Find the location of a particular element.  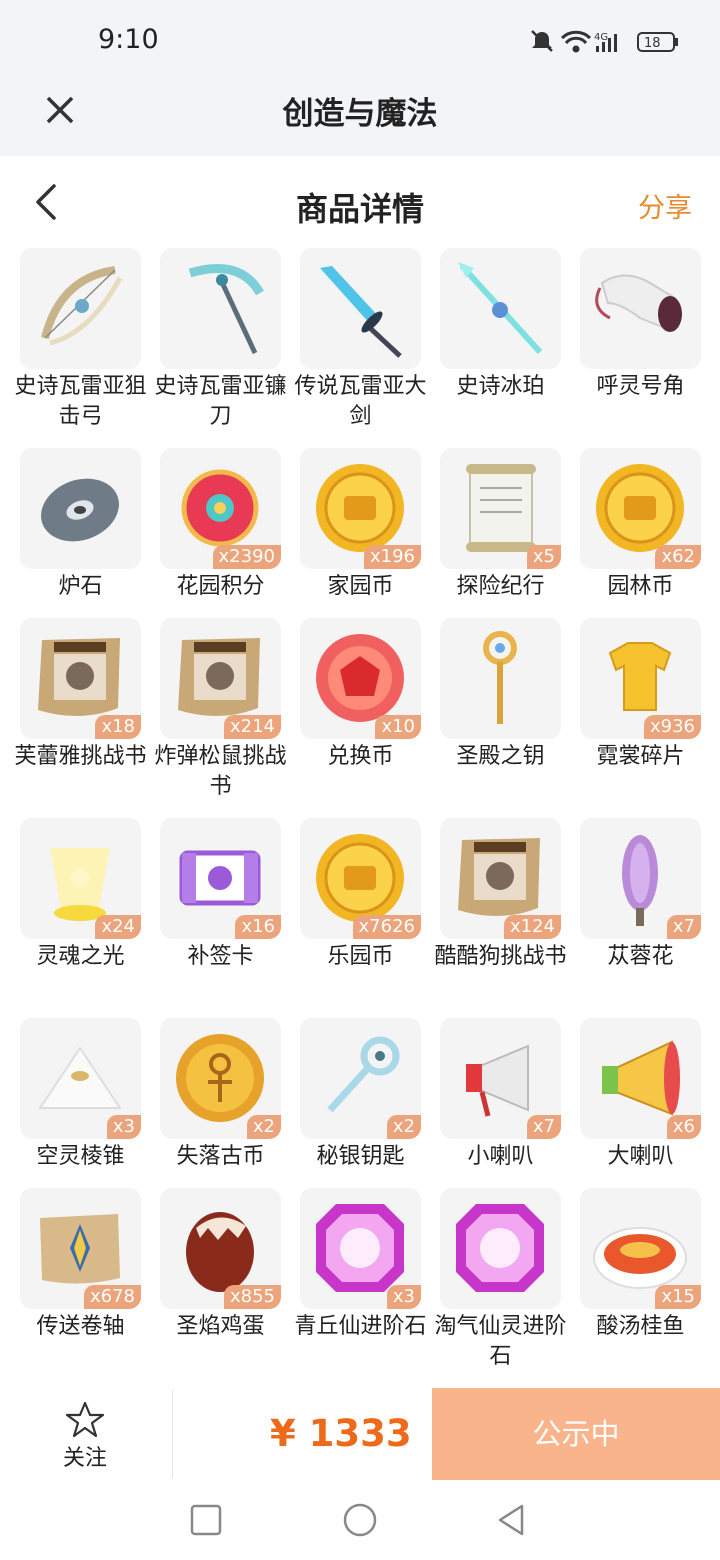

item-card: x2390 is located at coordinates (220, 508).